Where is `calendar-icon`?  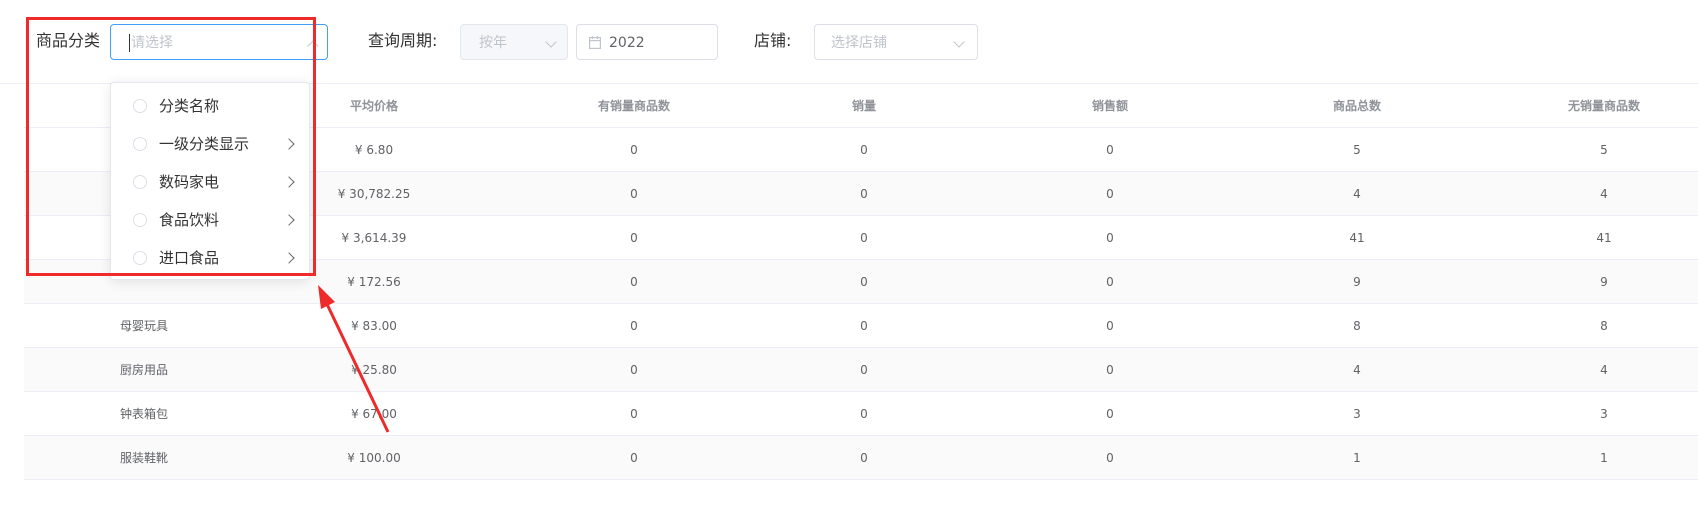
calendar-icon is located at coordinates (595, 42).